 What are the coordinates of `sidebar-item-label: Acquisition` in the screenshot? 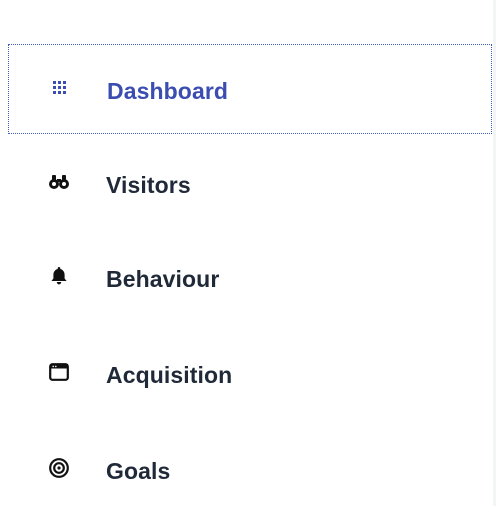 It's located at (169, 375).